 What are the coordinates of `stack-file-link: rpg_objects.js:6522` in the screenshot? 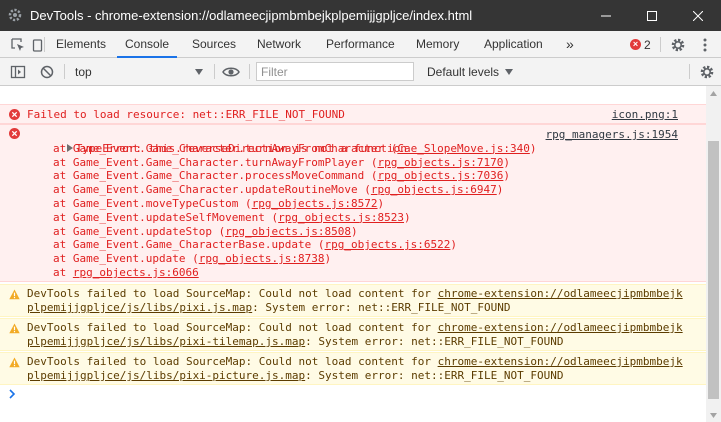 It's located at (388, 244).